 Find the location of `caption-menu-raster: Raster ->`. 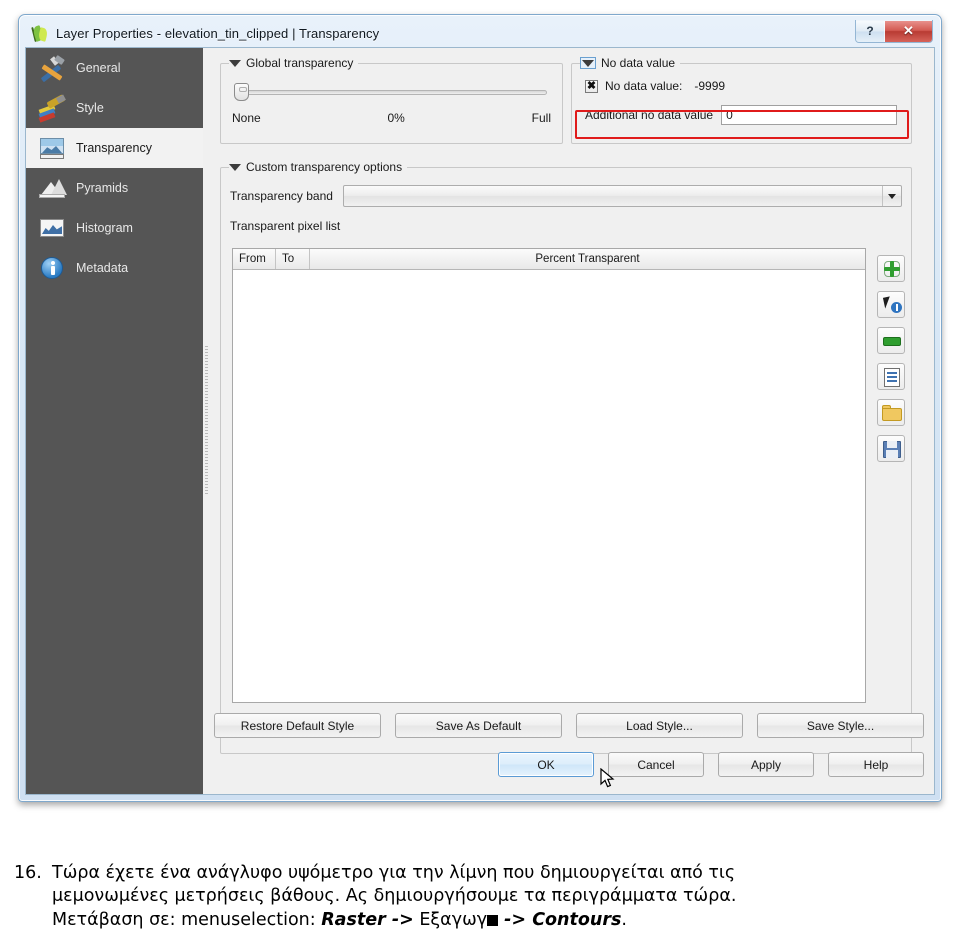

caption-menu-raster: Raster -> is located at coordinates (367, 919).